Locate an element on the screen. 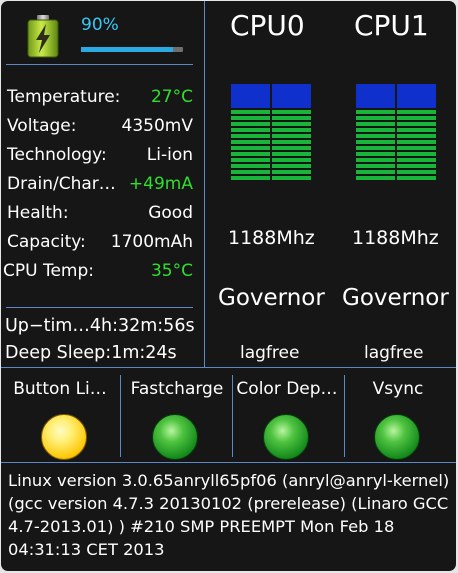 This screenshot has height=573, width=458. toggle-color-depth is located at coordinates (286, 437).